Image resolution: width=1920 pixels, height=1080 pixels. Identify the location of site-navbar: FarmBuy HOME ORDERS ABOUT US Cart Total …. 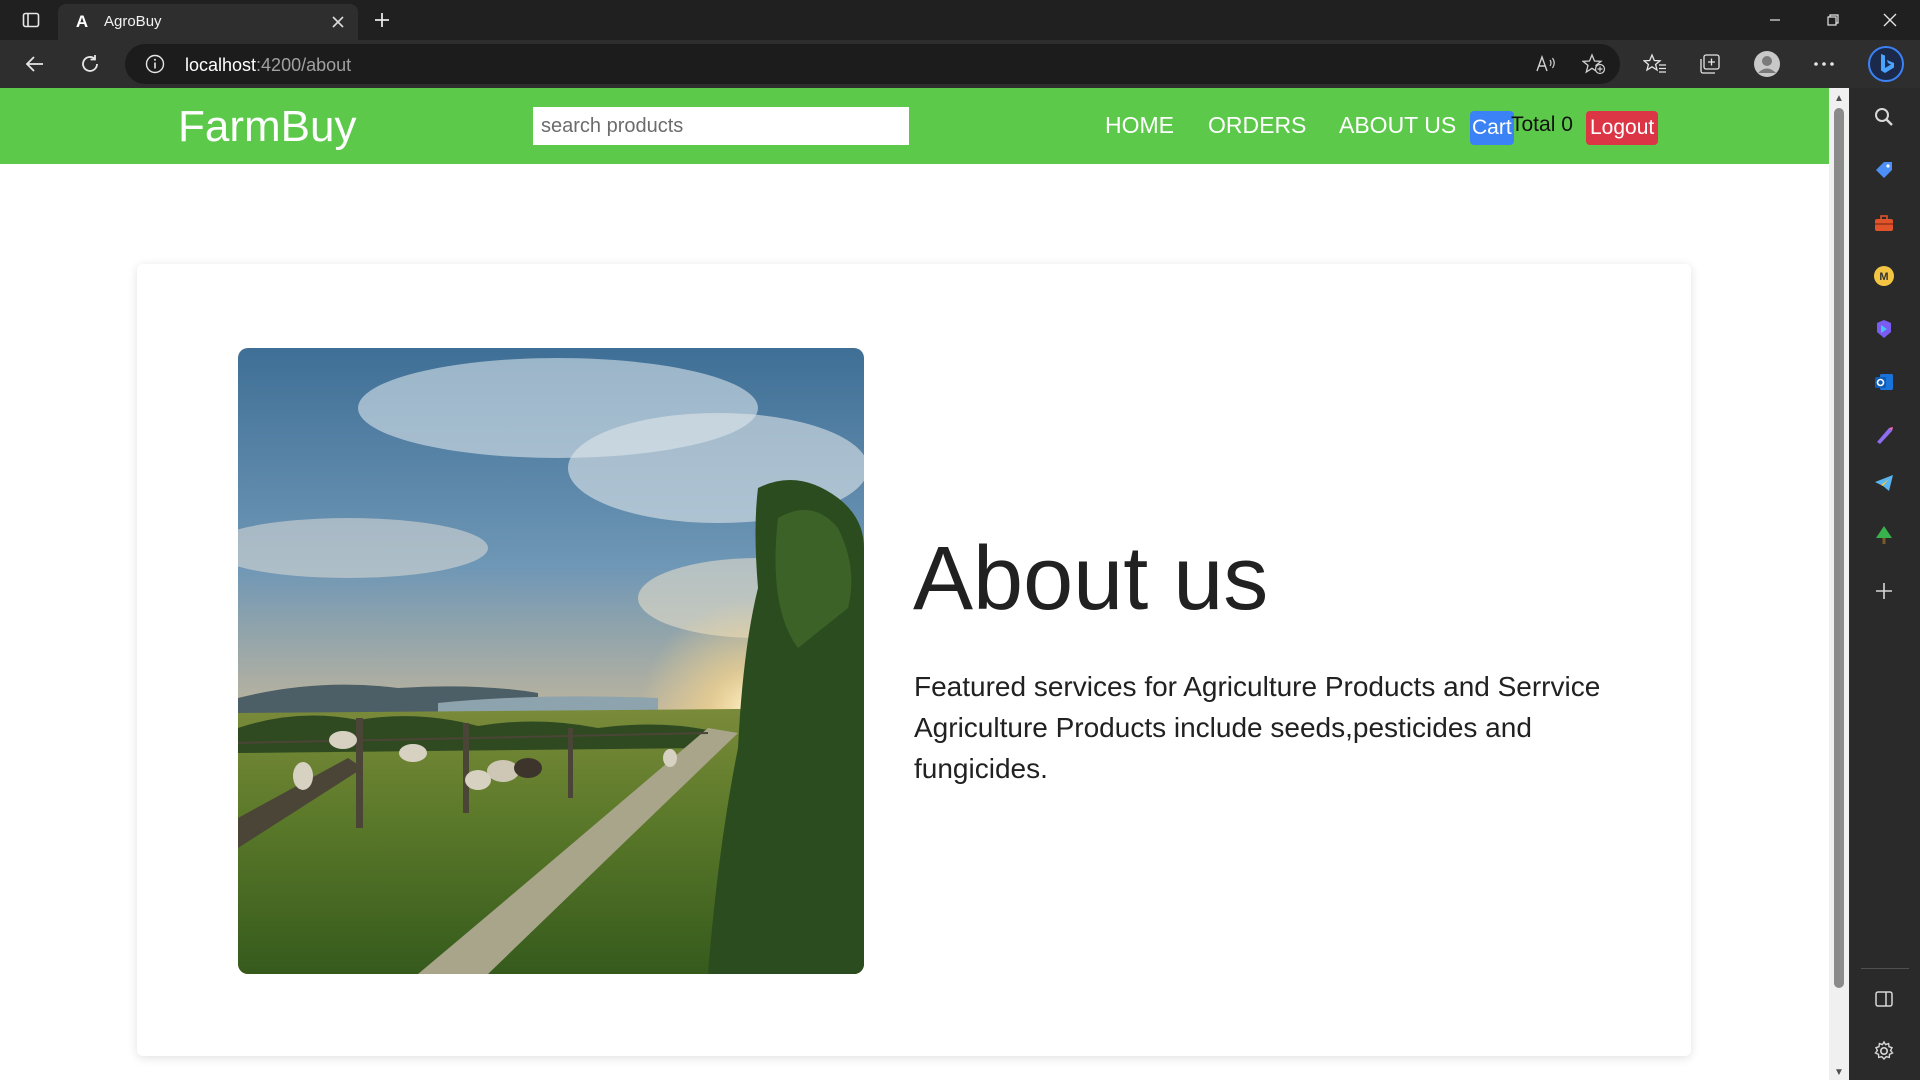
(914, 126).